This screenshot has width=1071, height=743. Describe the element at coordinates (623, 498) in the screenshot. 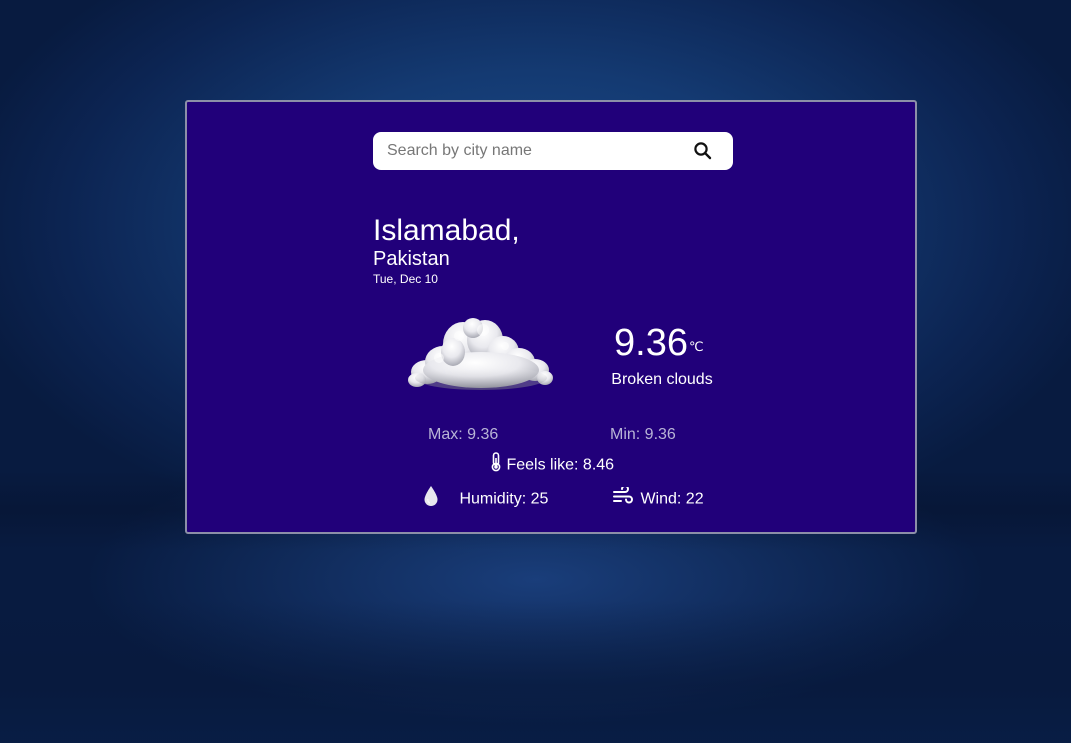

I see `wind-icon` at that location.